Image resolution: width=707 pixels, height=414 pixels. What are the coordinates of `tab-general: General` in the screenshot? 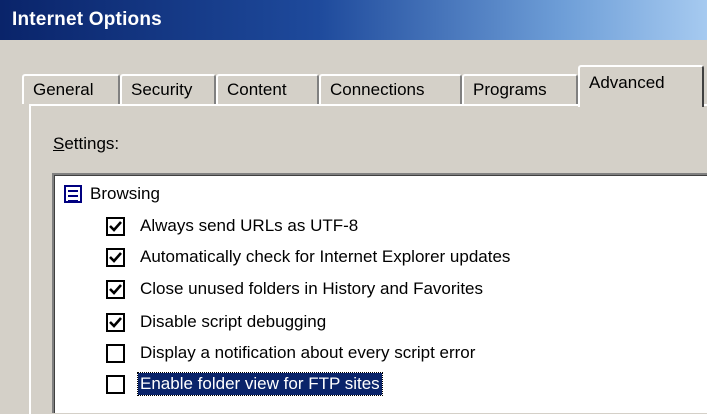 It's located at (71, 89).